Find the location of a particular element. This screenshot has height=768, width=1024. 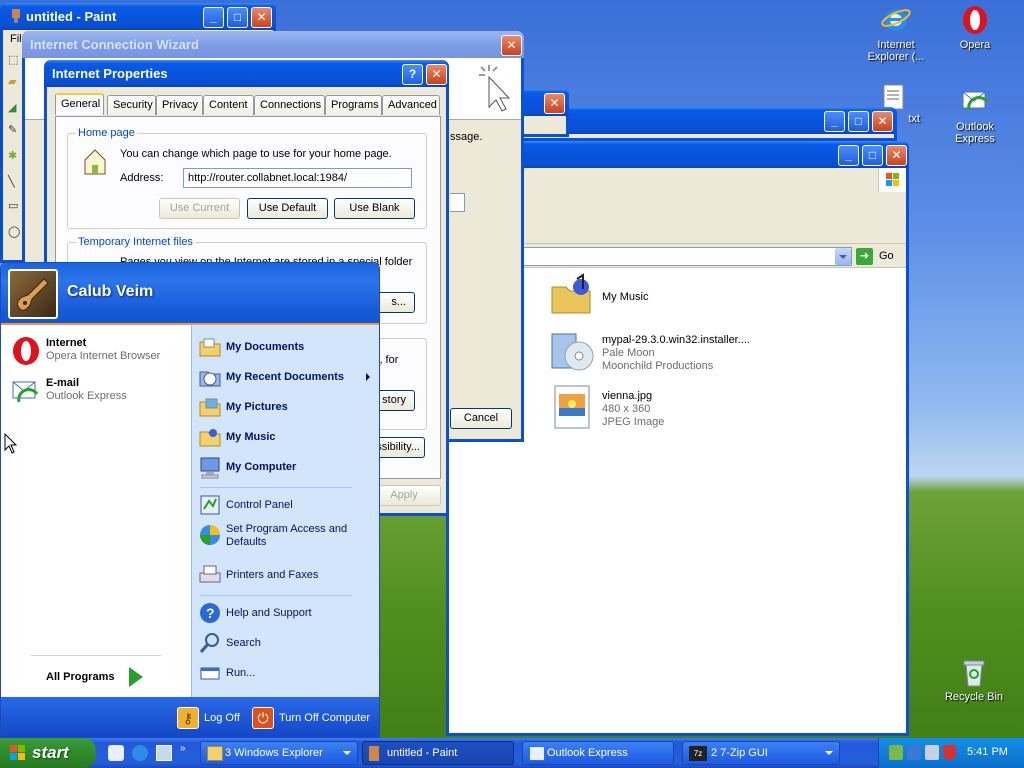

desktop-icon-opera: Opera is located at coordinates (975, 27).